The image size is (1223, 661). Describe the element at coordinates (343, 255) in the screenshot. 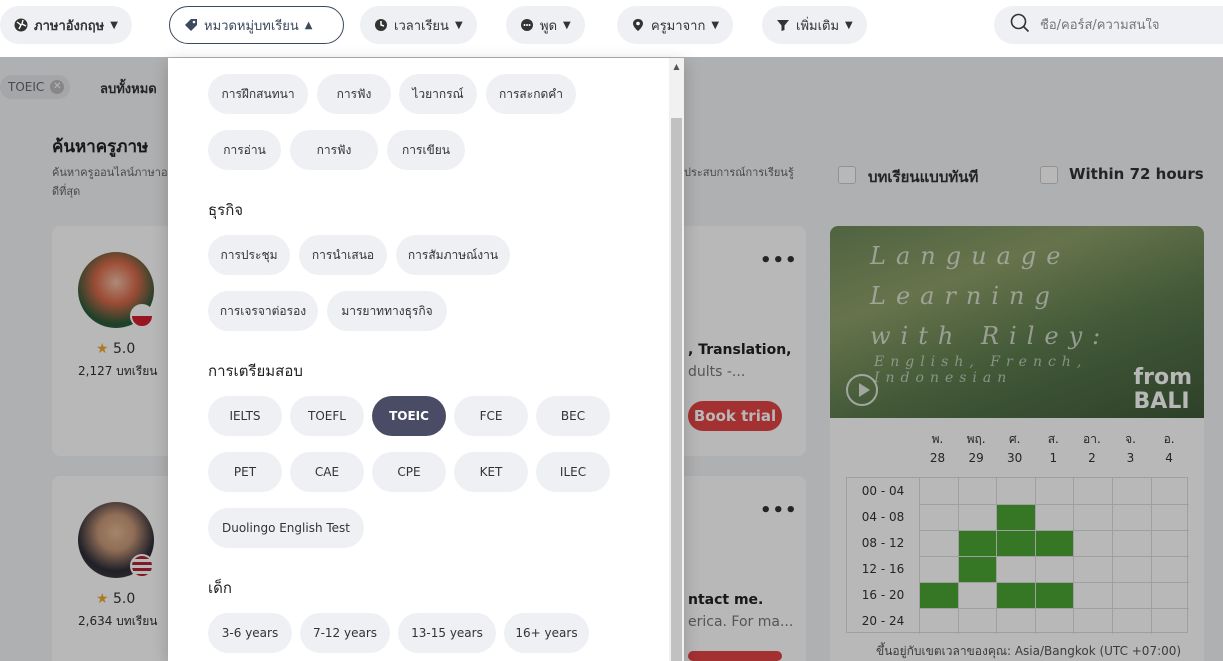

I see `category-option: การนำเสนอ` at that location.